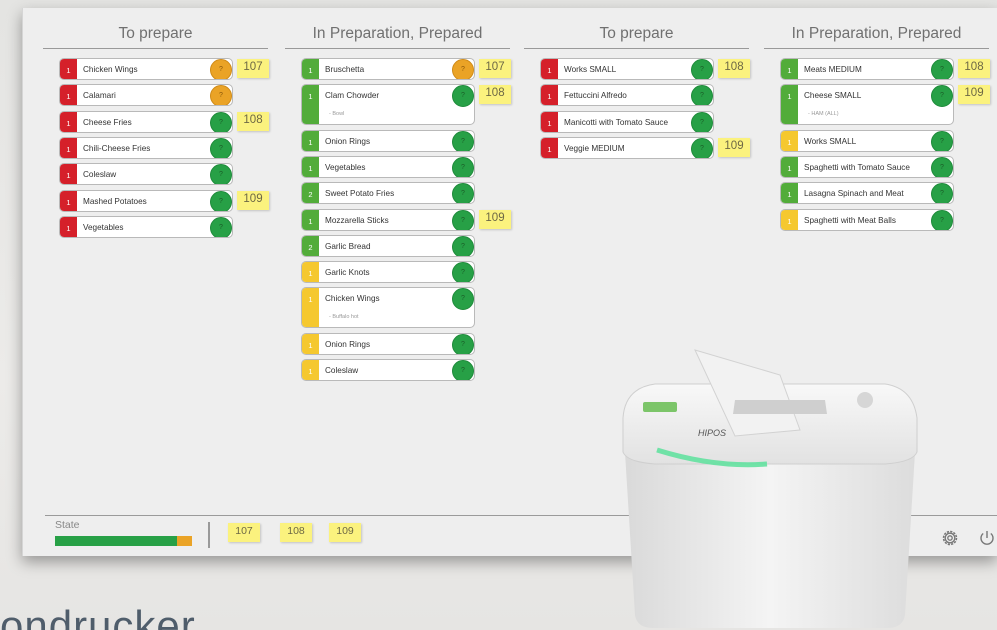 Image resolution: width=997 pixels, height=630 pixels. I want to click on column-title: To prepare, so click(155, 37).